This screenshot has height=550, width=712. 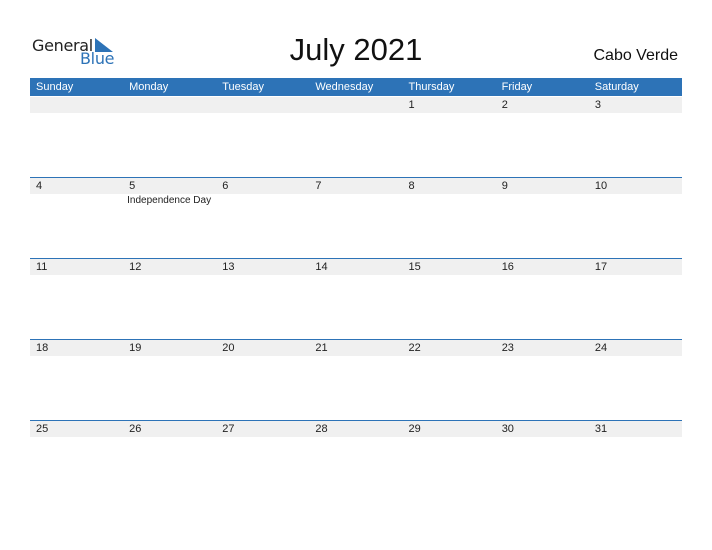 What do you see at coordinates (132, 186) in the screenshot?
I see `day-number: 5` at bounding box center [132, 186].